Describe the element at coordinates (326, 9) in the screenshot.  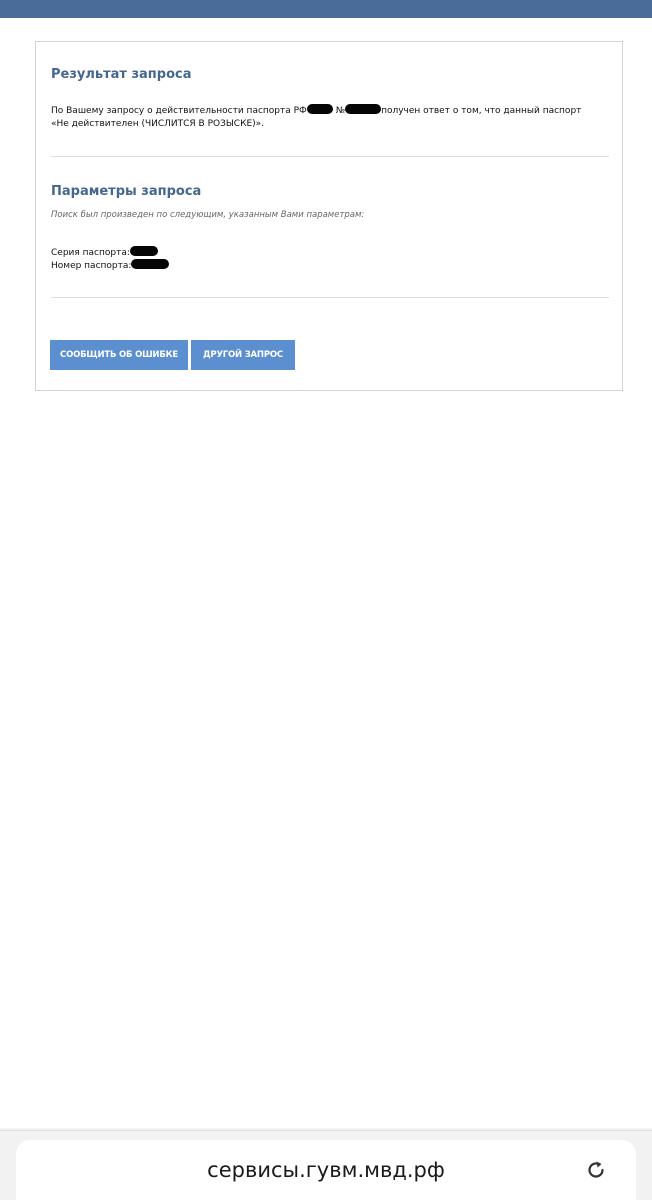
I see `top-header-bar` at that location.